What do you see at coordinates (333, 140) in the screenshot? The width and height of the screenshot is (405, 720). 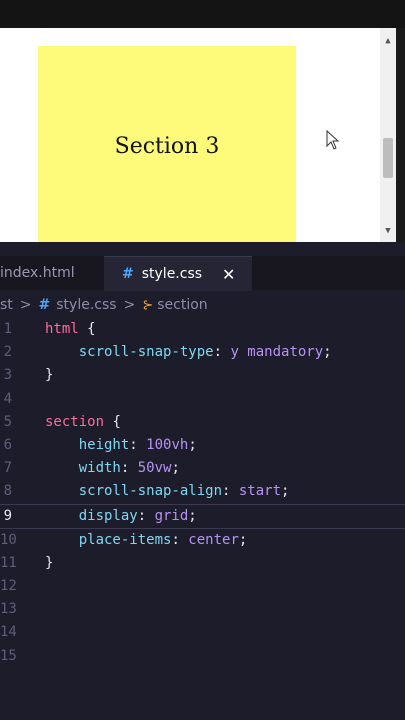 I see `mouse-cursor-icon` at bounding box center [333, 140].